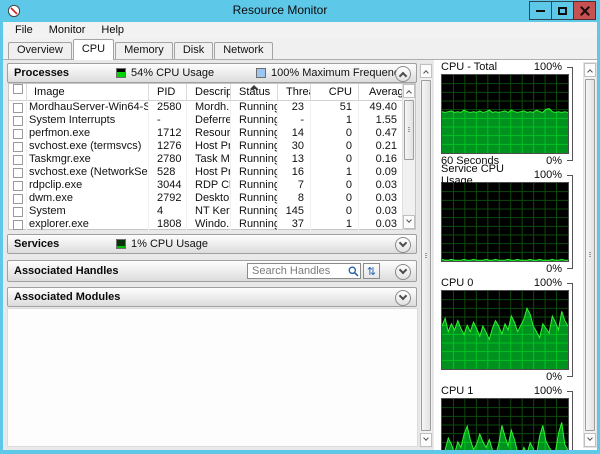  I want to click on maximize-button, so click(562, 10).